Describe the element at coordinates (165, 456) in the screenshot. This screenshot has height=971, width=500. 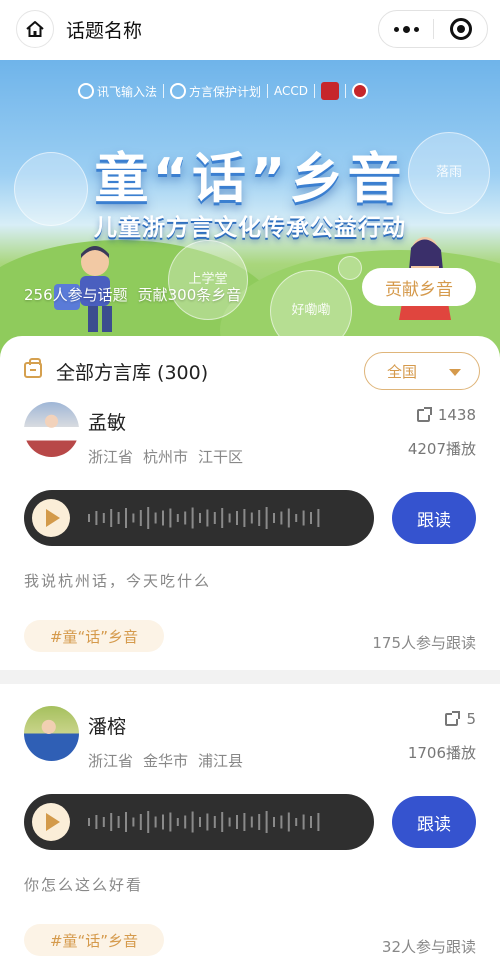
I see `user-location: 浙江省 杭州市 江干区` at that location.